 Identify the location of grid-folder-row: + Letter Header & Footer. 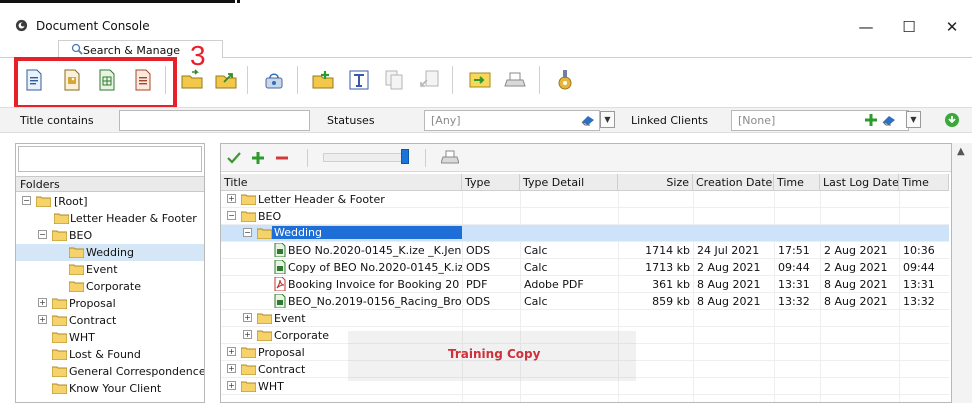
(585, 199).